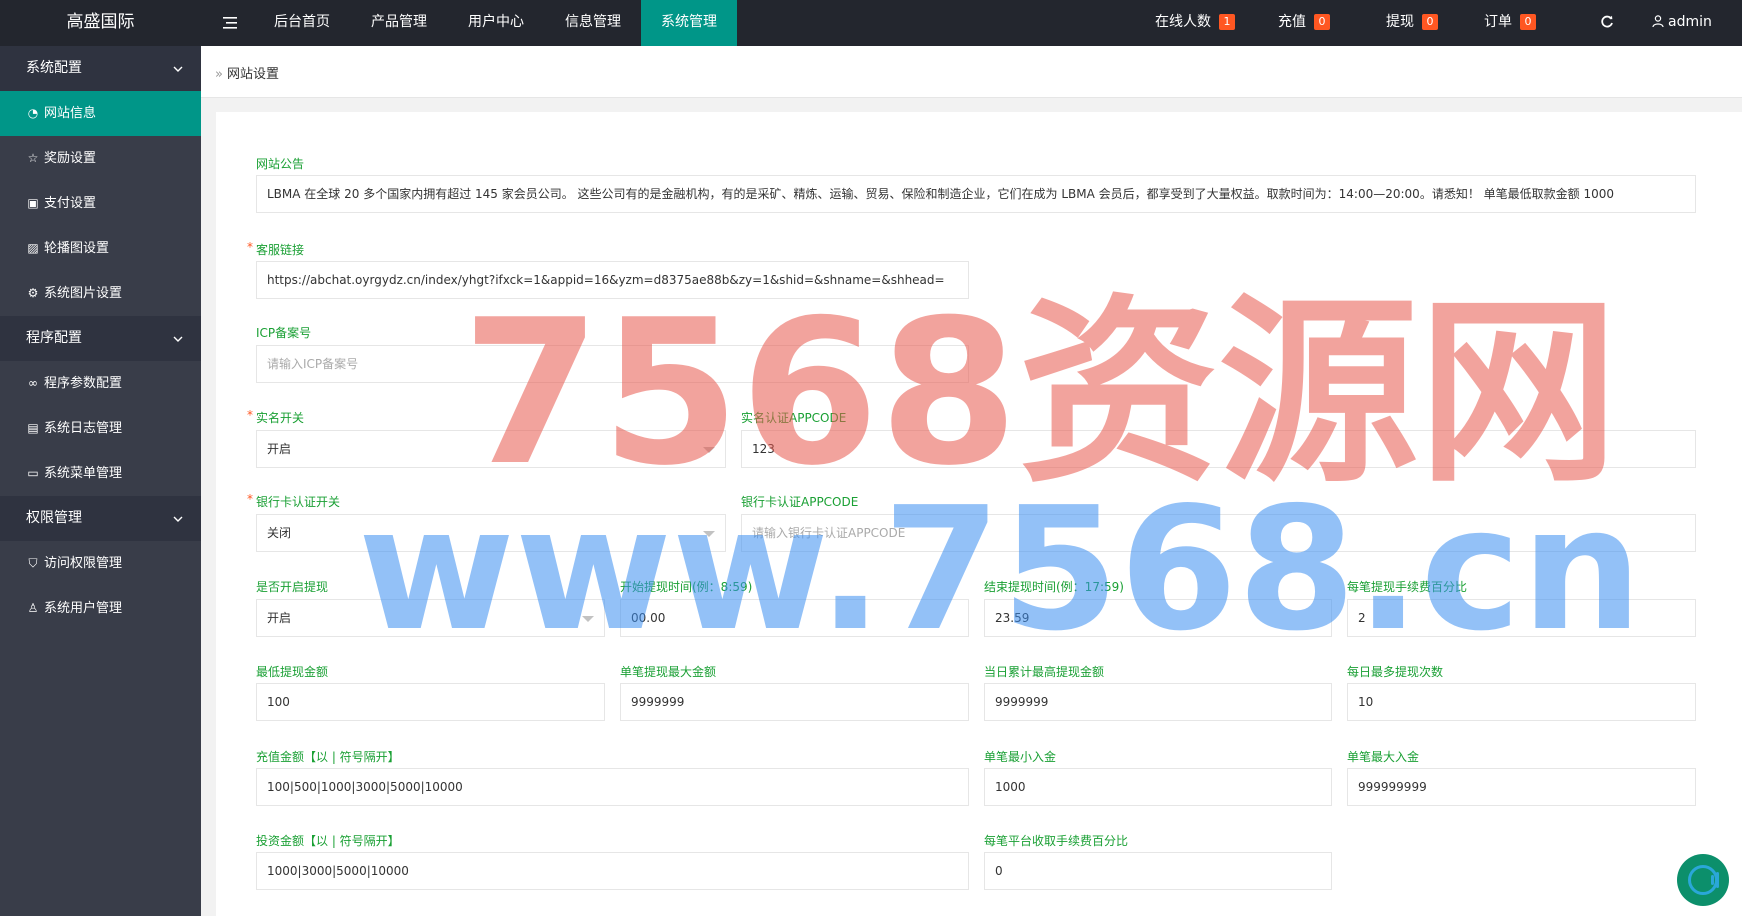 The image size is (1742, 916). I want to click on recharge-count: 充值 0, so click(1304, 23).